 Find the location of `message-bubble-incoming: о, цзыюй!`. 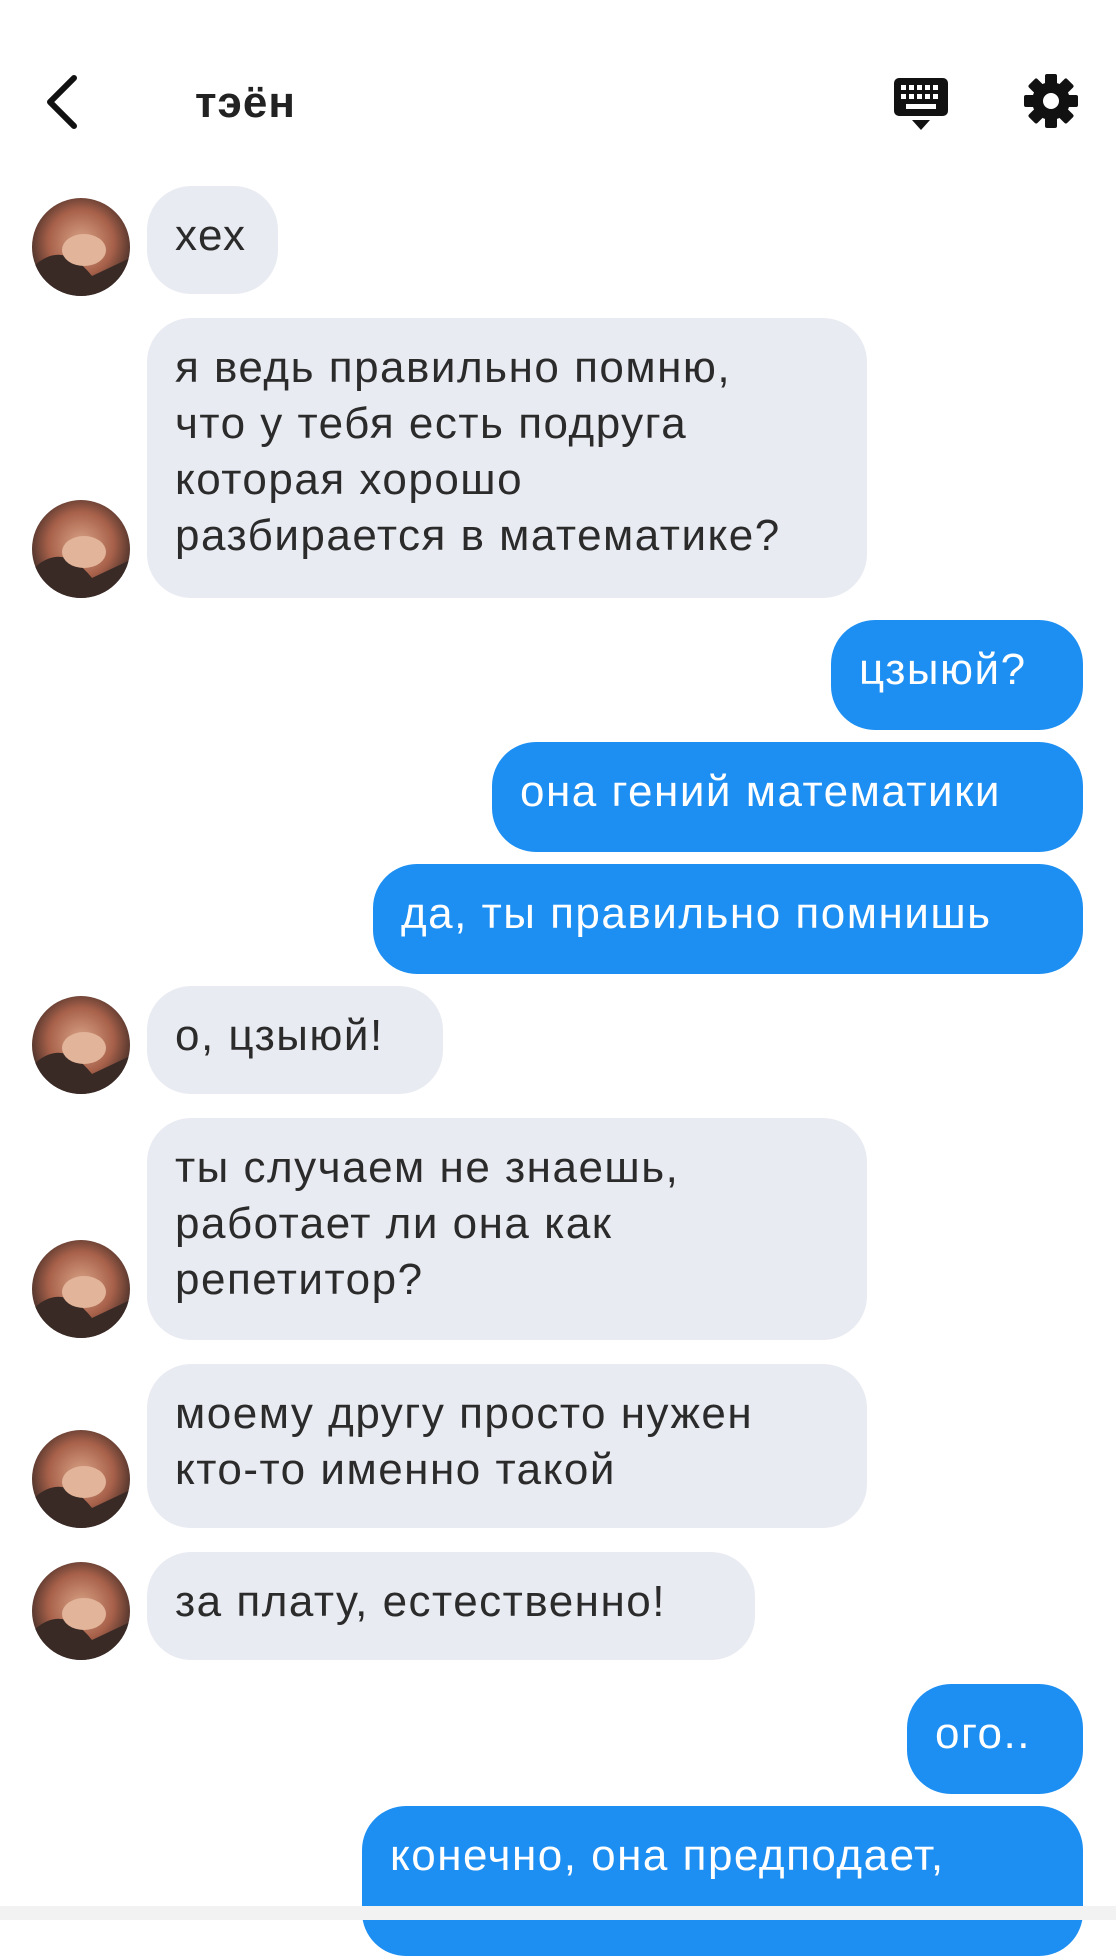

message-bubble-incoming: о, цзыюй! is located at coordinates (295, 1040).